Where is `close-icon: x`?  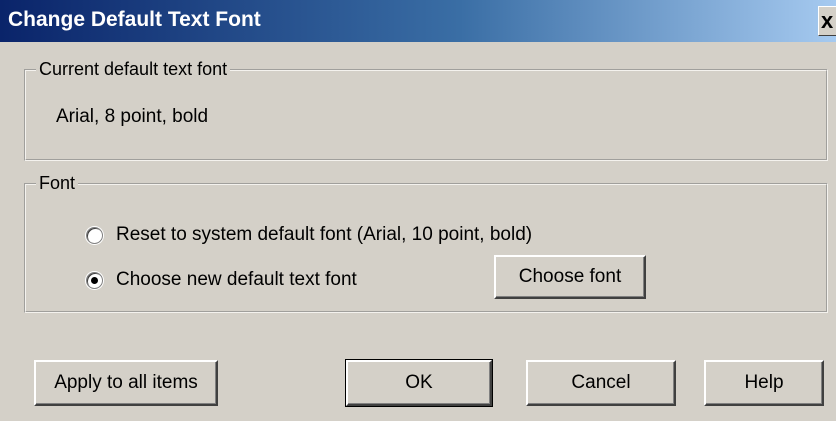 close-icon: x is located at coordinates (827, 21).